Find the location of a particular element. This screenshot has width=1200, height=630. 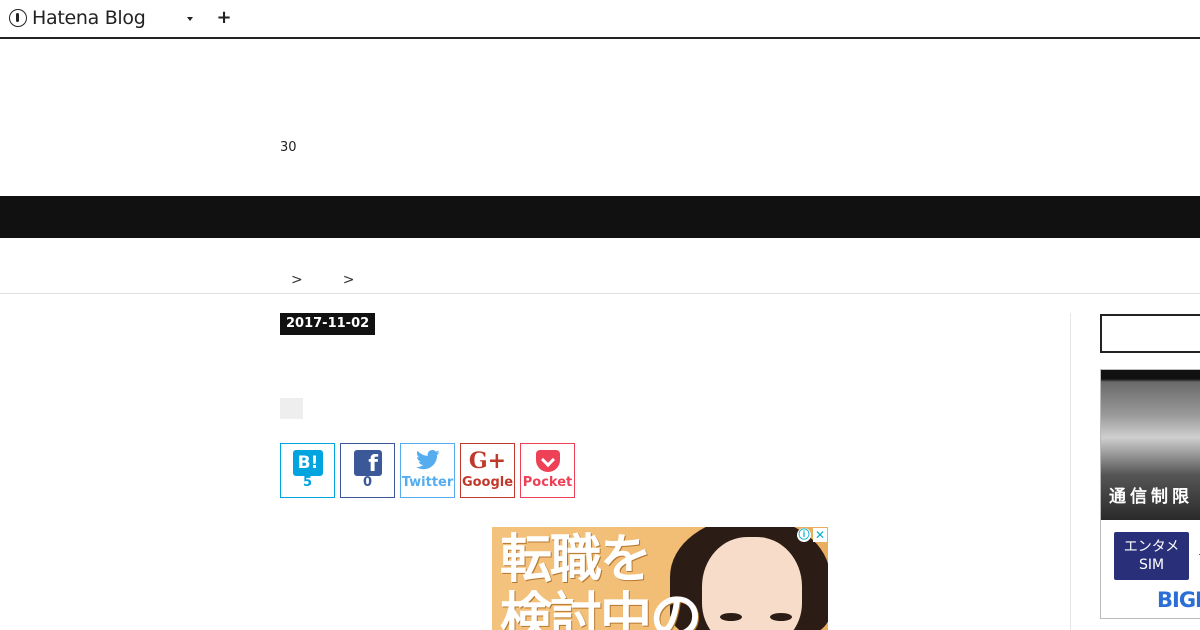

ad-close-icon: ✕ is located at coordinates (820, 535).